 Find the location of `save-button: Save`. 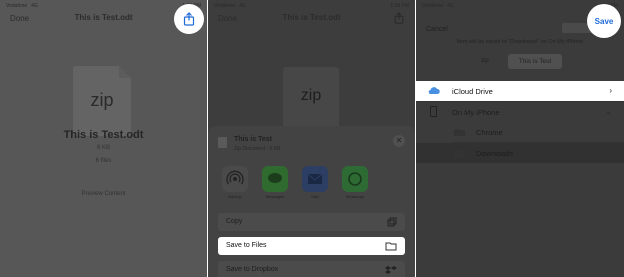

save-button: Save is located at coordinates (604, 21).